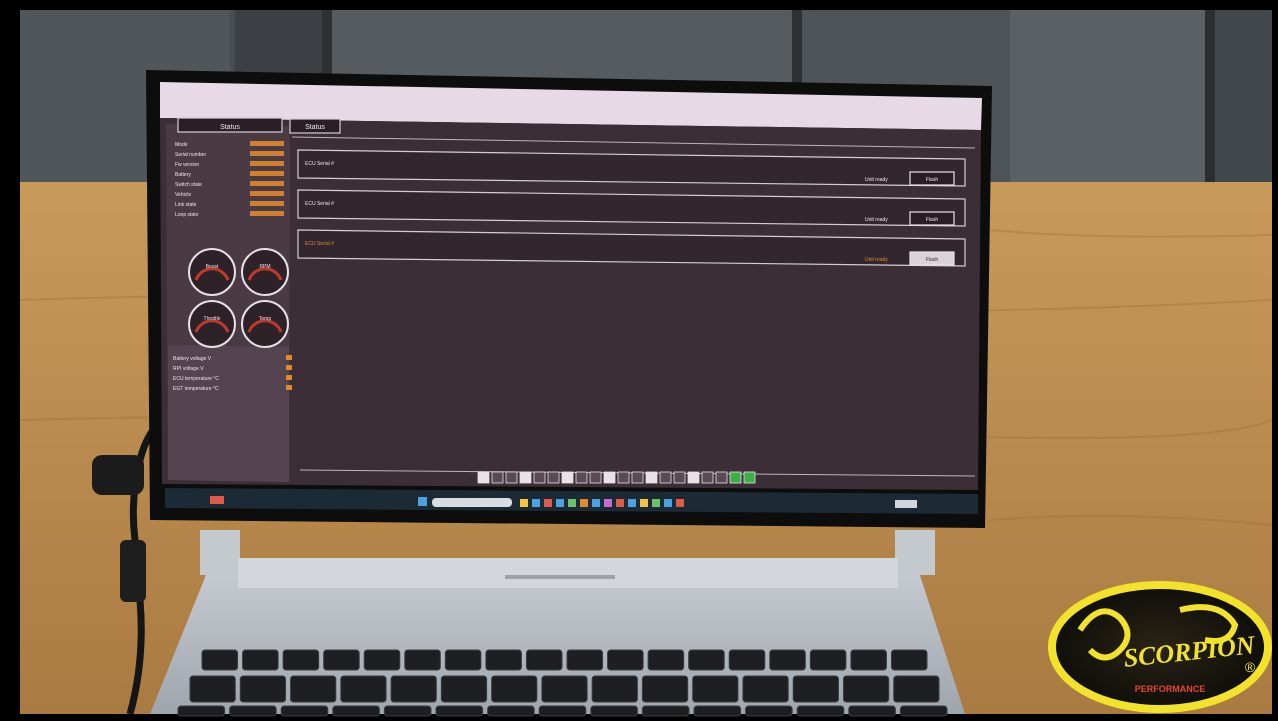  Describe the element at coordinates (315, 126) in the screenshot. I see `tab-status: Status` at that location.